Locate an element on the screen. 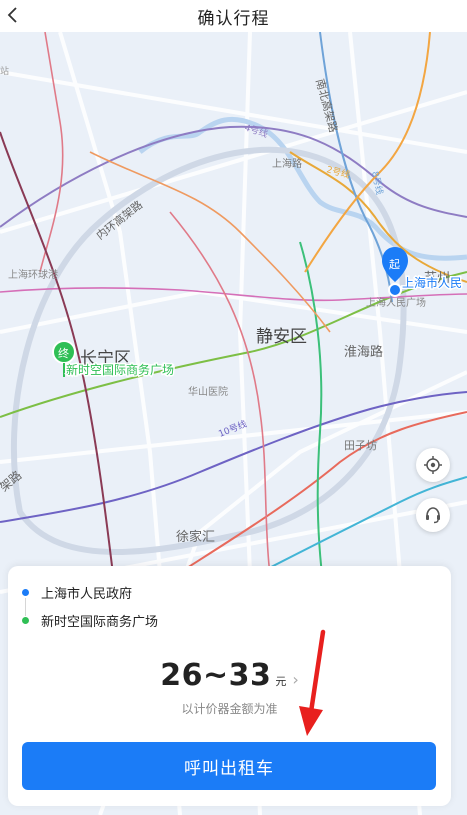  origin-text: 上海市人民政府 is located at coordinates (87, 594).